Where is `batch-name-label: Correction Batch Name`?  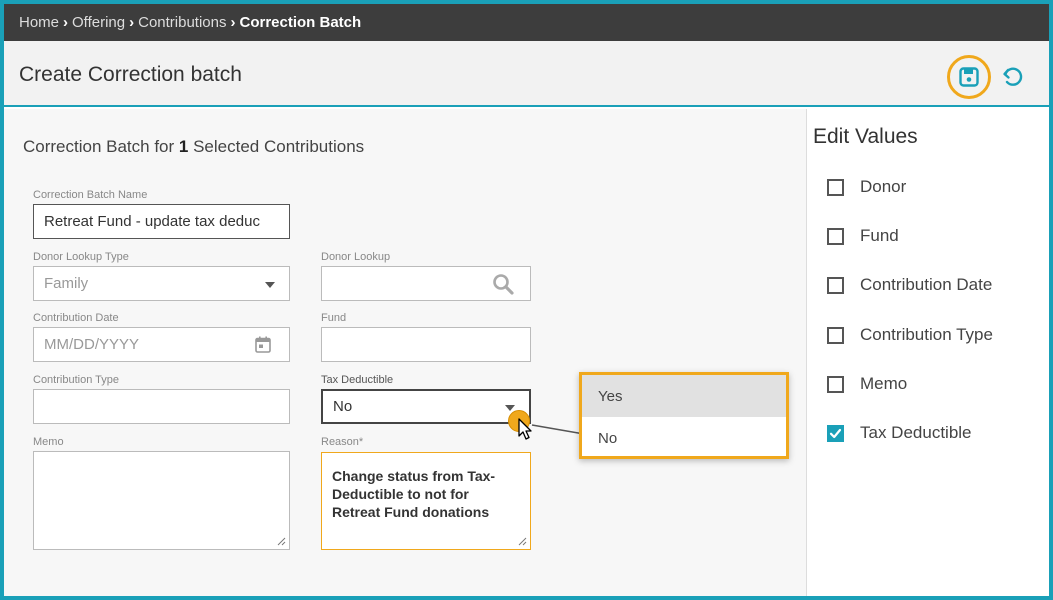 batch-name-label: Correction Batch Name is located at coordinates (90, 195).